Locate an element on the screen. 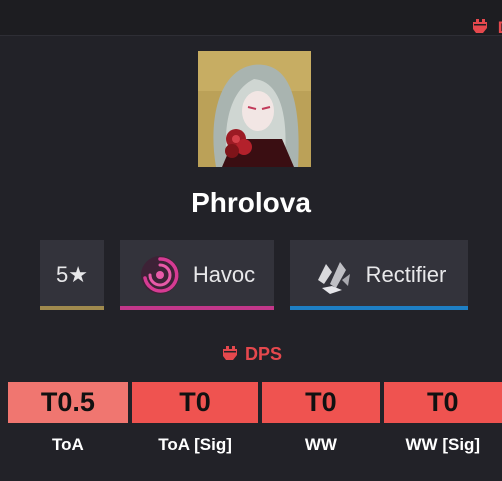 The height and width of the screenshot is (481, 502). rarity-badge: 5★ is located at coordinates (72, 275).